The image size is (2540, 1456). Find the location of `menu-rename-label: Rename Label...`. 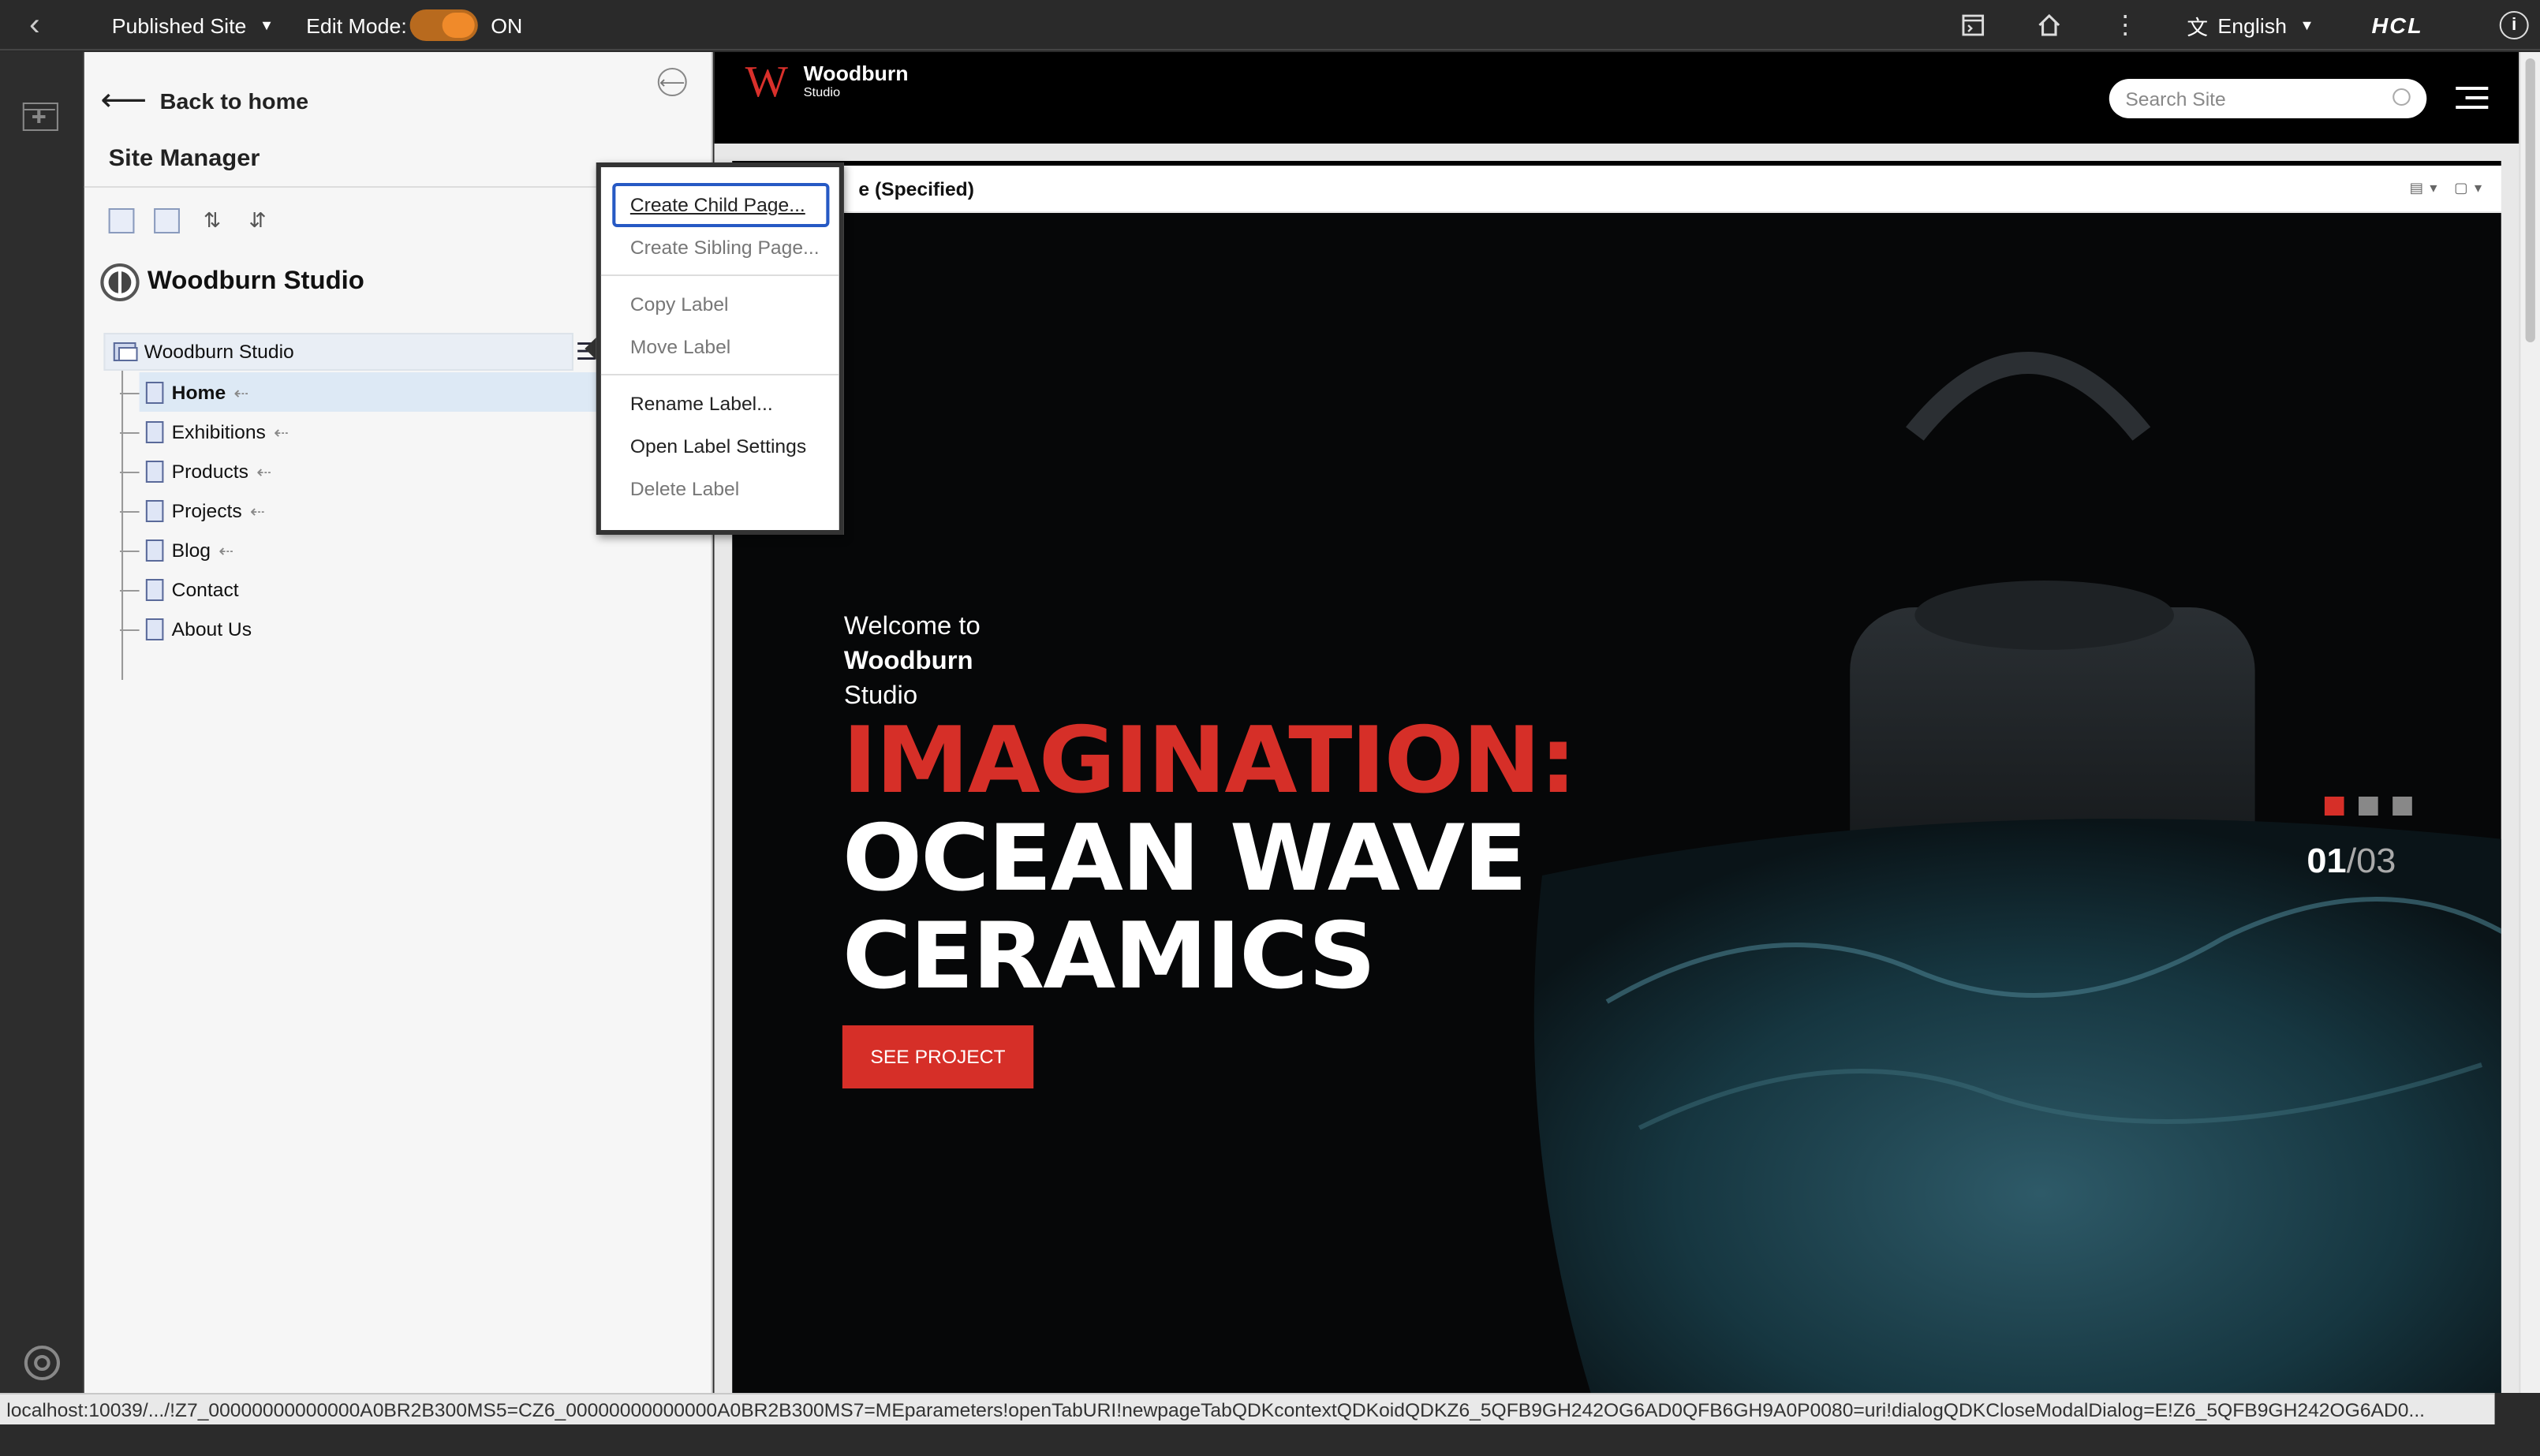

menu-rename-label: Rename Label... is located at coordinates (701, 404).